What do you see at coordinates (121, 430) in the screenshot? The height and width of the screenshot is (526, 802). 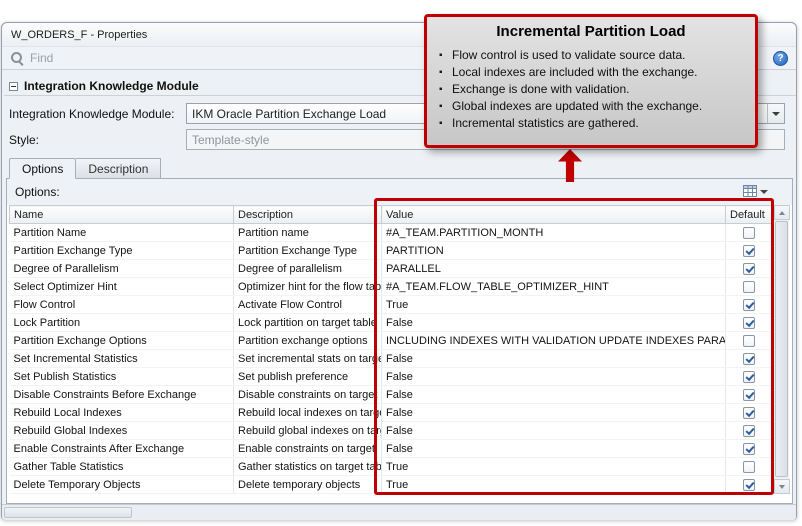 I see `cell-name: Rebuild Global Indexes` at bounding box center [121, 430].